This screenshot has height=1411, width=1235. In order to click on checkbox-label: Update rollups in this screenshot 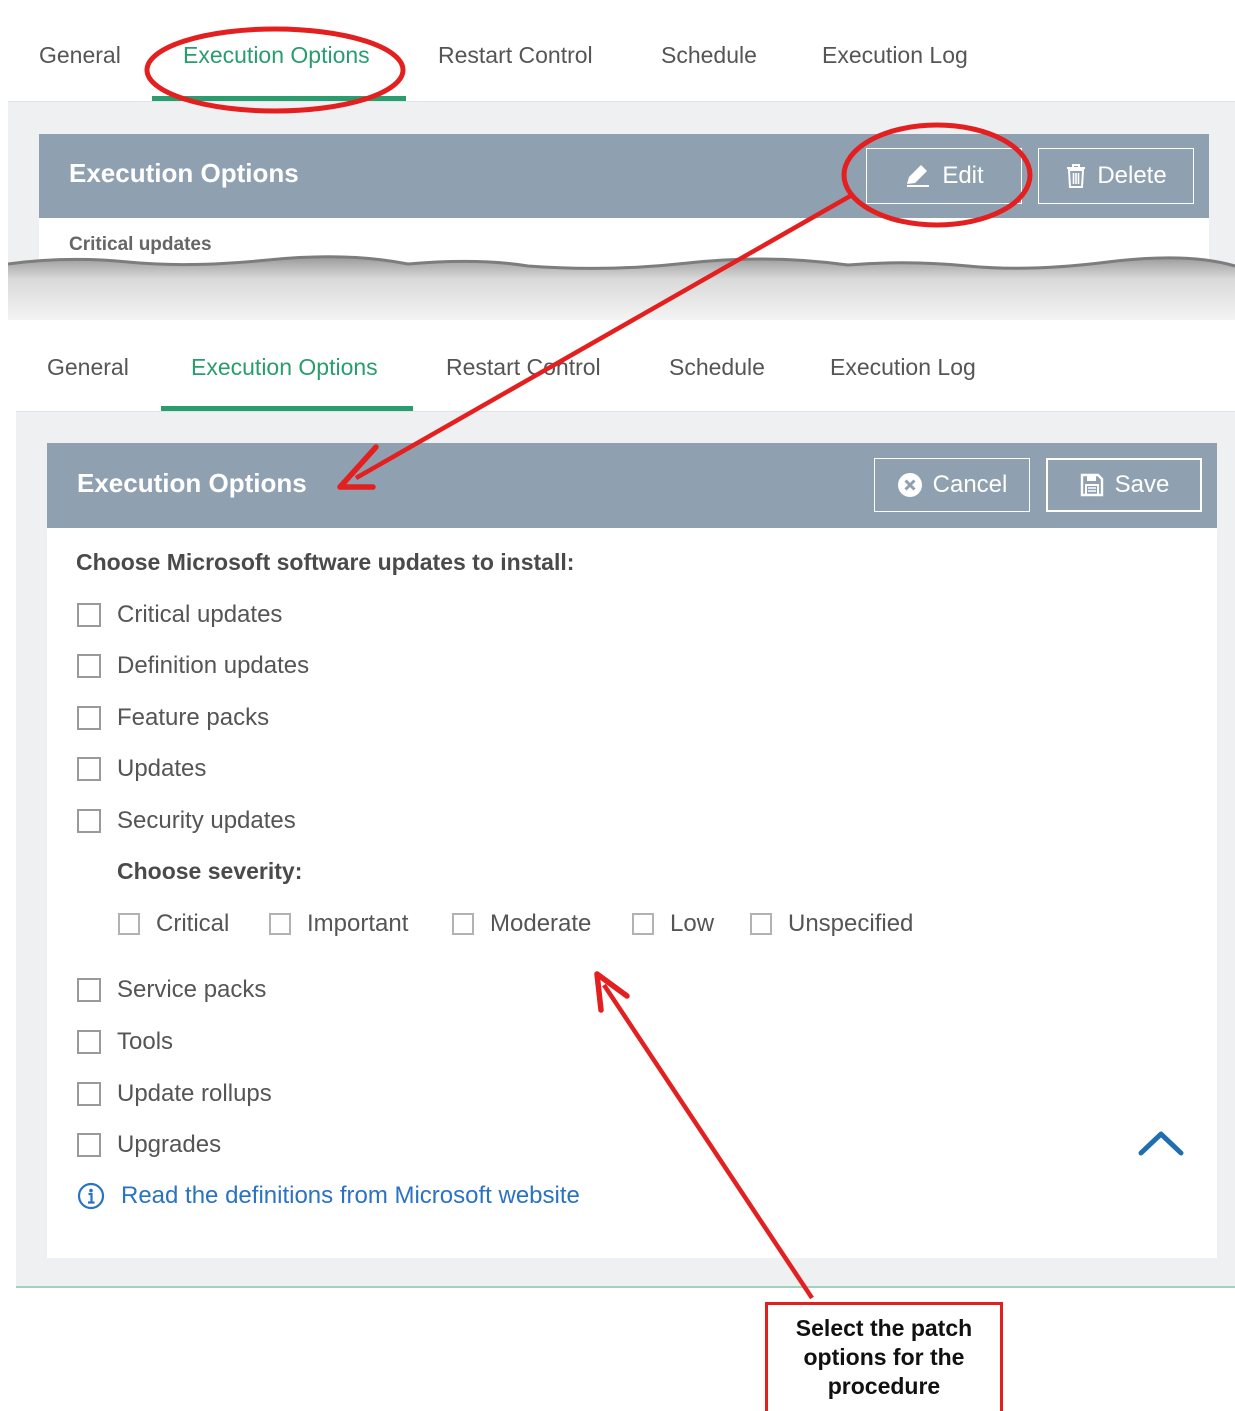, I will do `click(194, 1093)`.